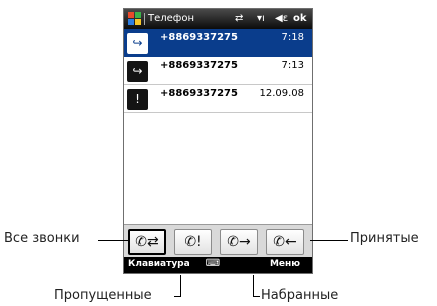  What do you see at coordinates (256, 296) in the screenshot?
I see `callout-line-dialed-h` at bounding box center [256, 296].